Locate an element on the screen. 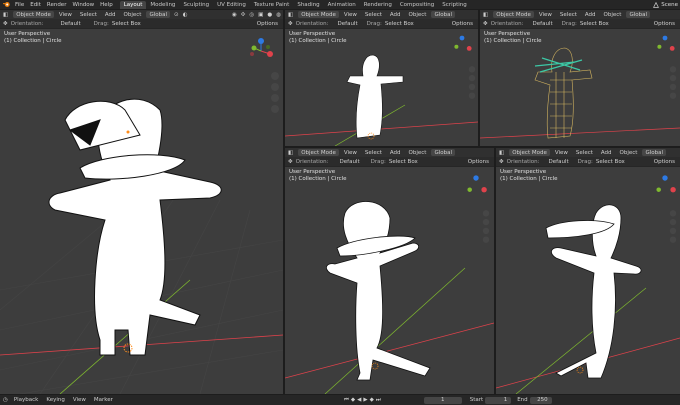 The width and height of the screenshot is (680, 405). menu-keying: Keying is located at coordinates (55, 400).